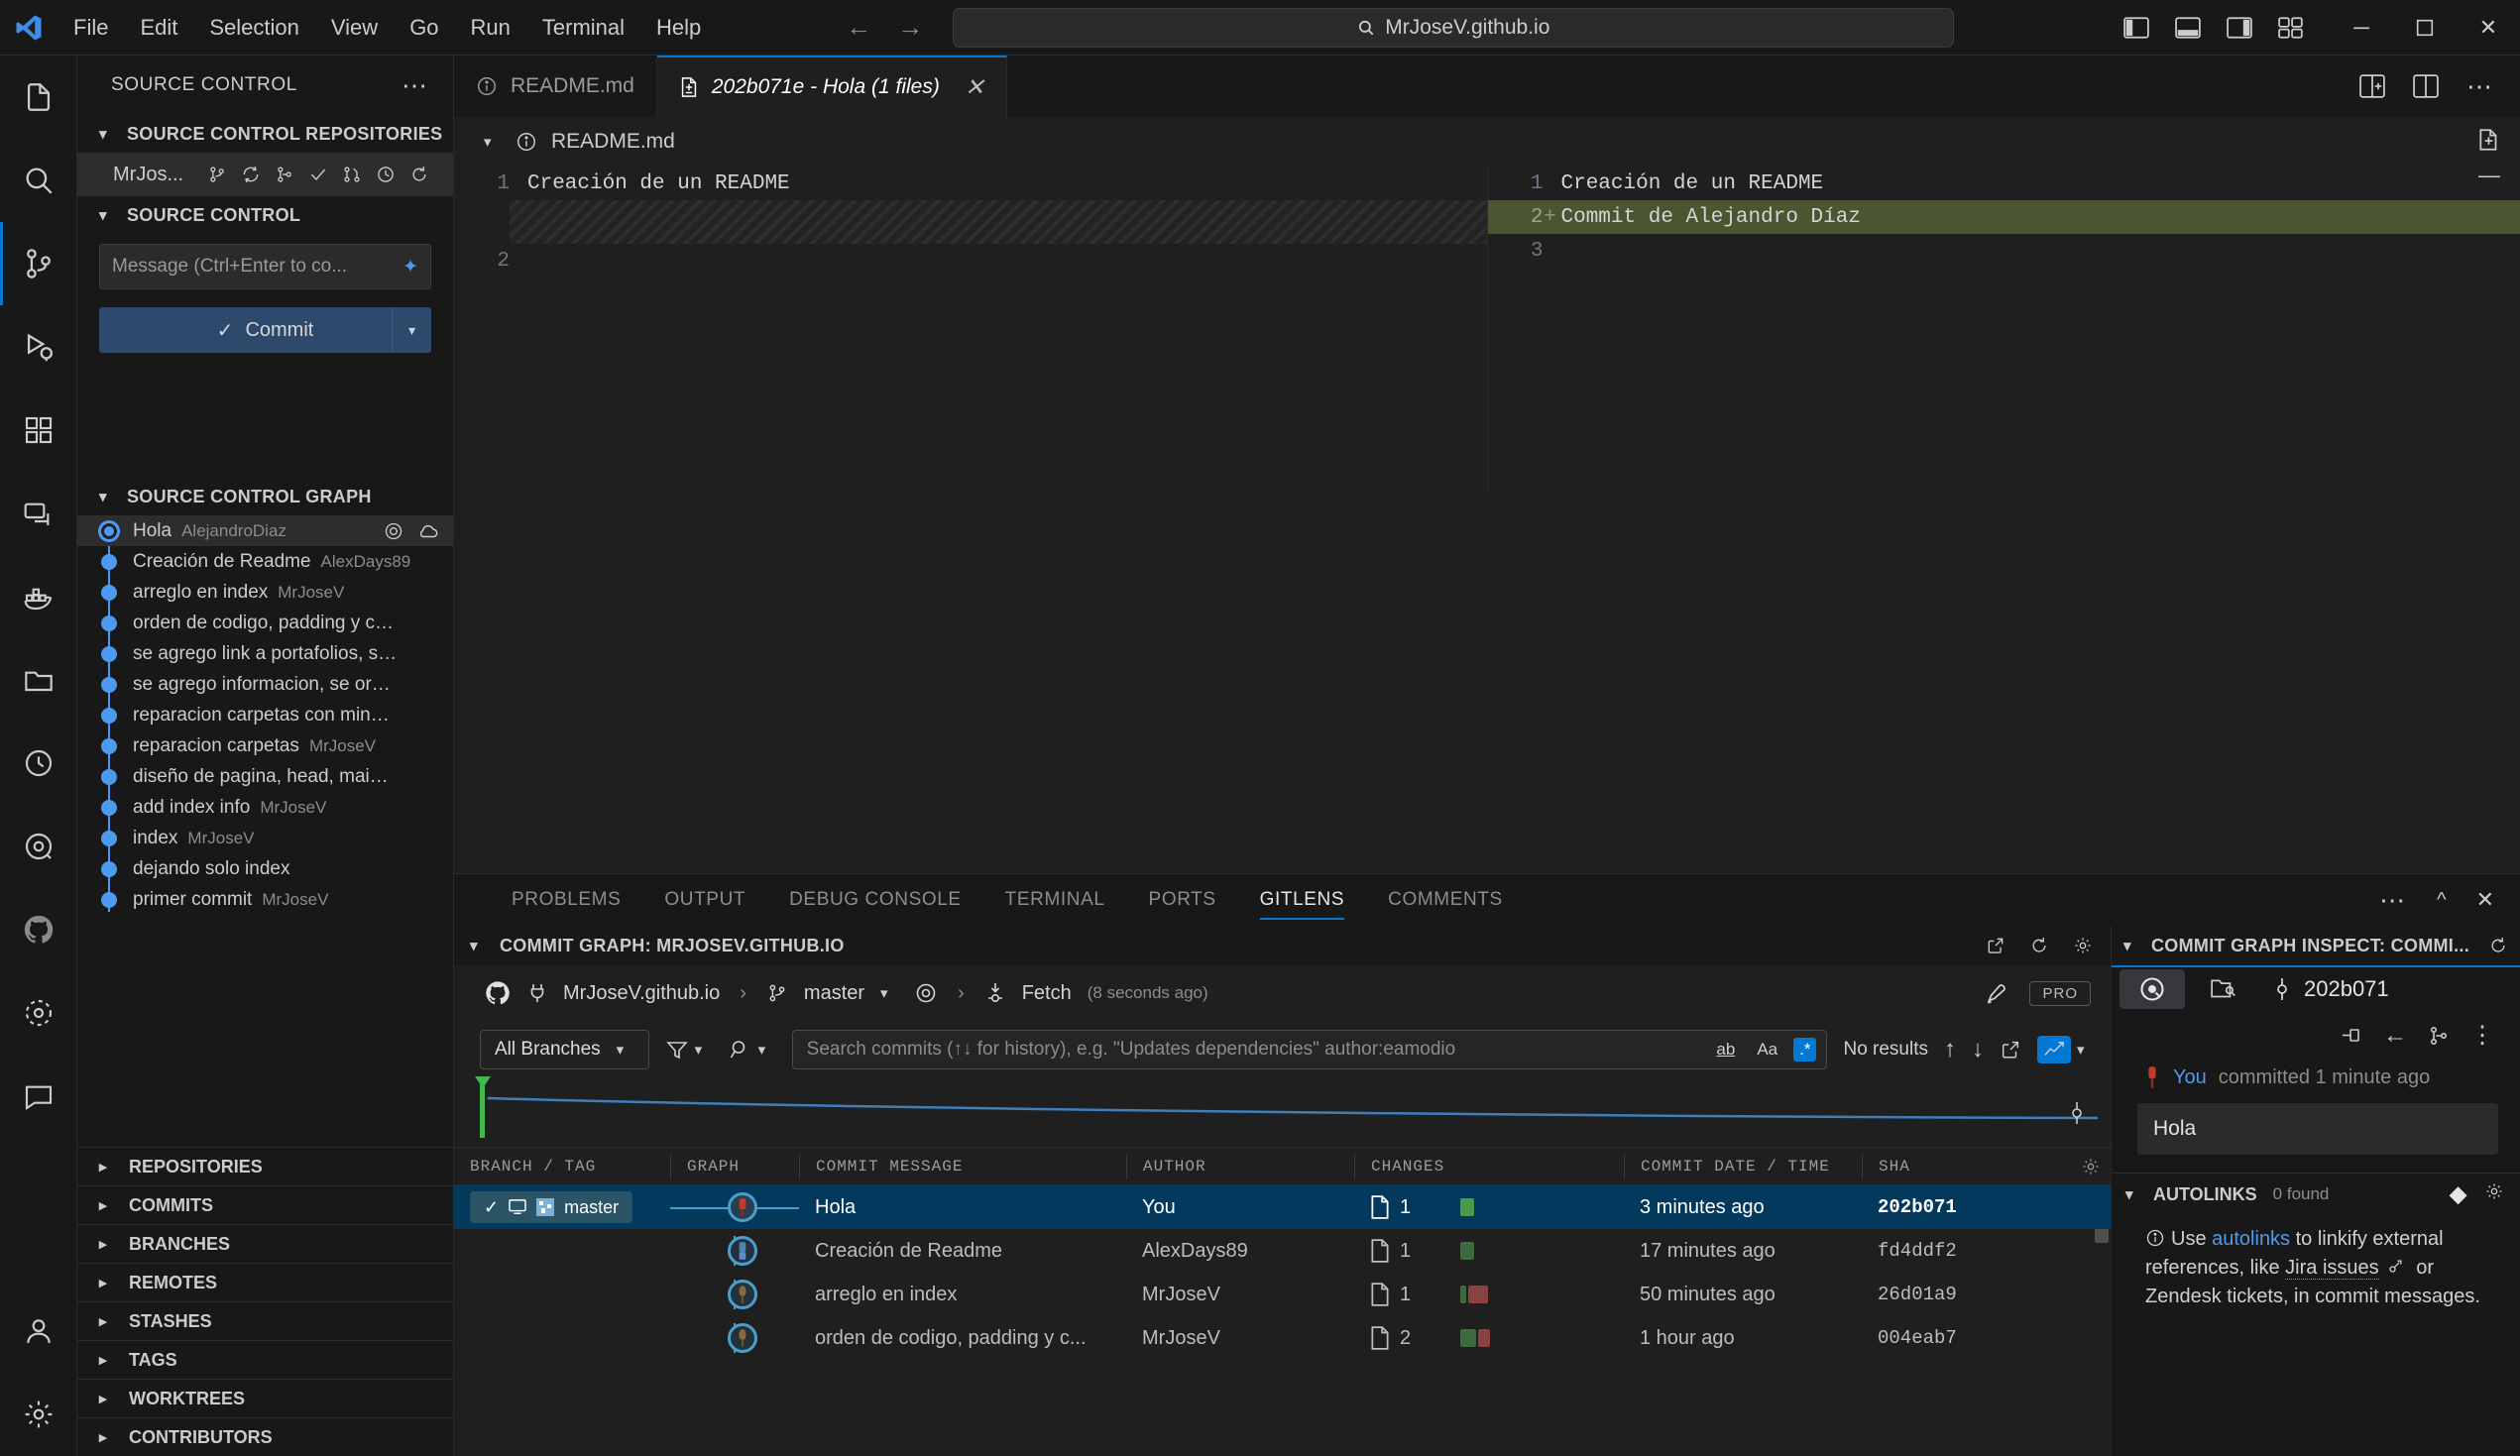 This screenshot has width=2520, height=1456. What do you see at coordinates (265, 868) in the screenshot?
I see `list-item: dejando solo index` at bounding box center [265, 868].